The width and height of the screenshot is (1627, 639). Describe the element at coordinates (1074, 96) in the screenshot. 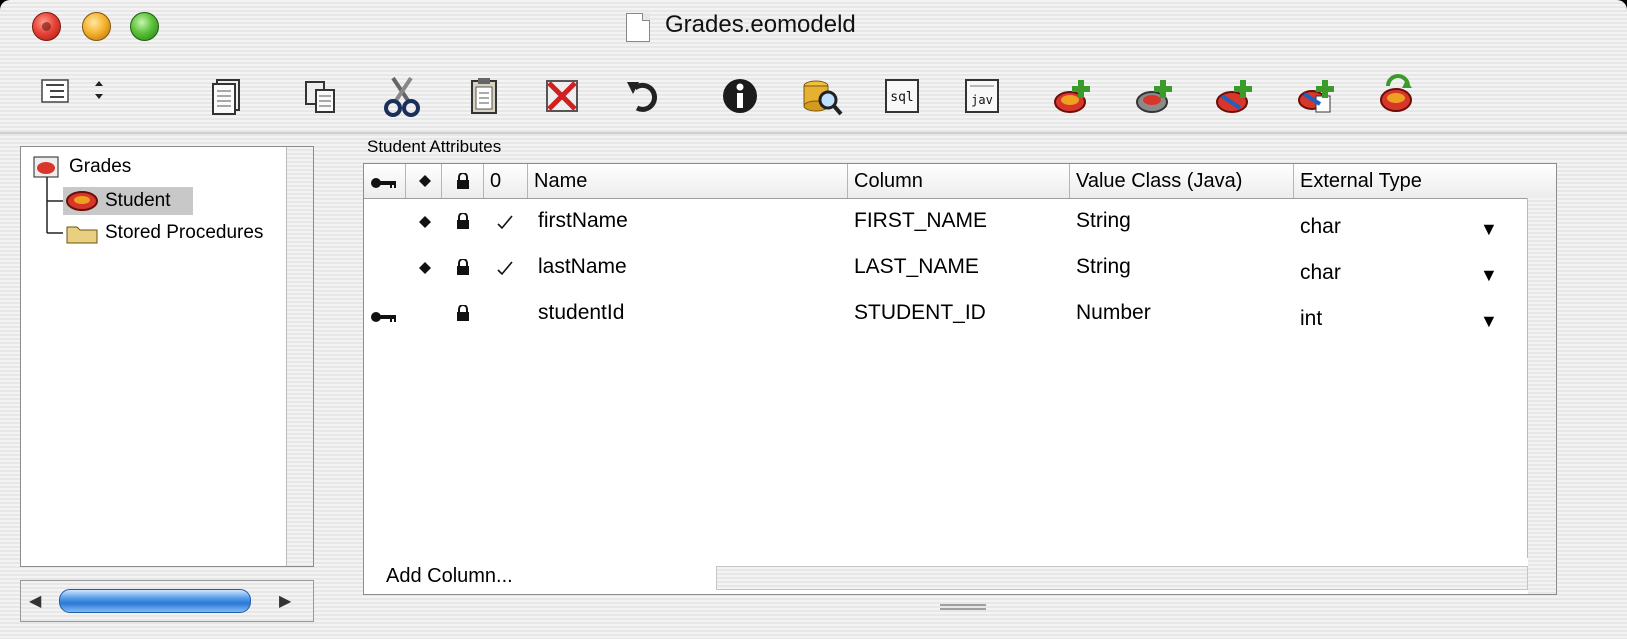

I see `add-entity-icon` at that location.